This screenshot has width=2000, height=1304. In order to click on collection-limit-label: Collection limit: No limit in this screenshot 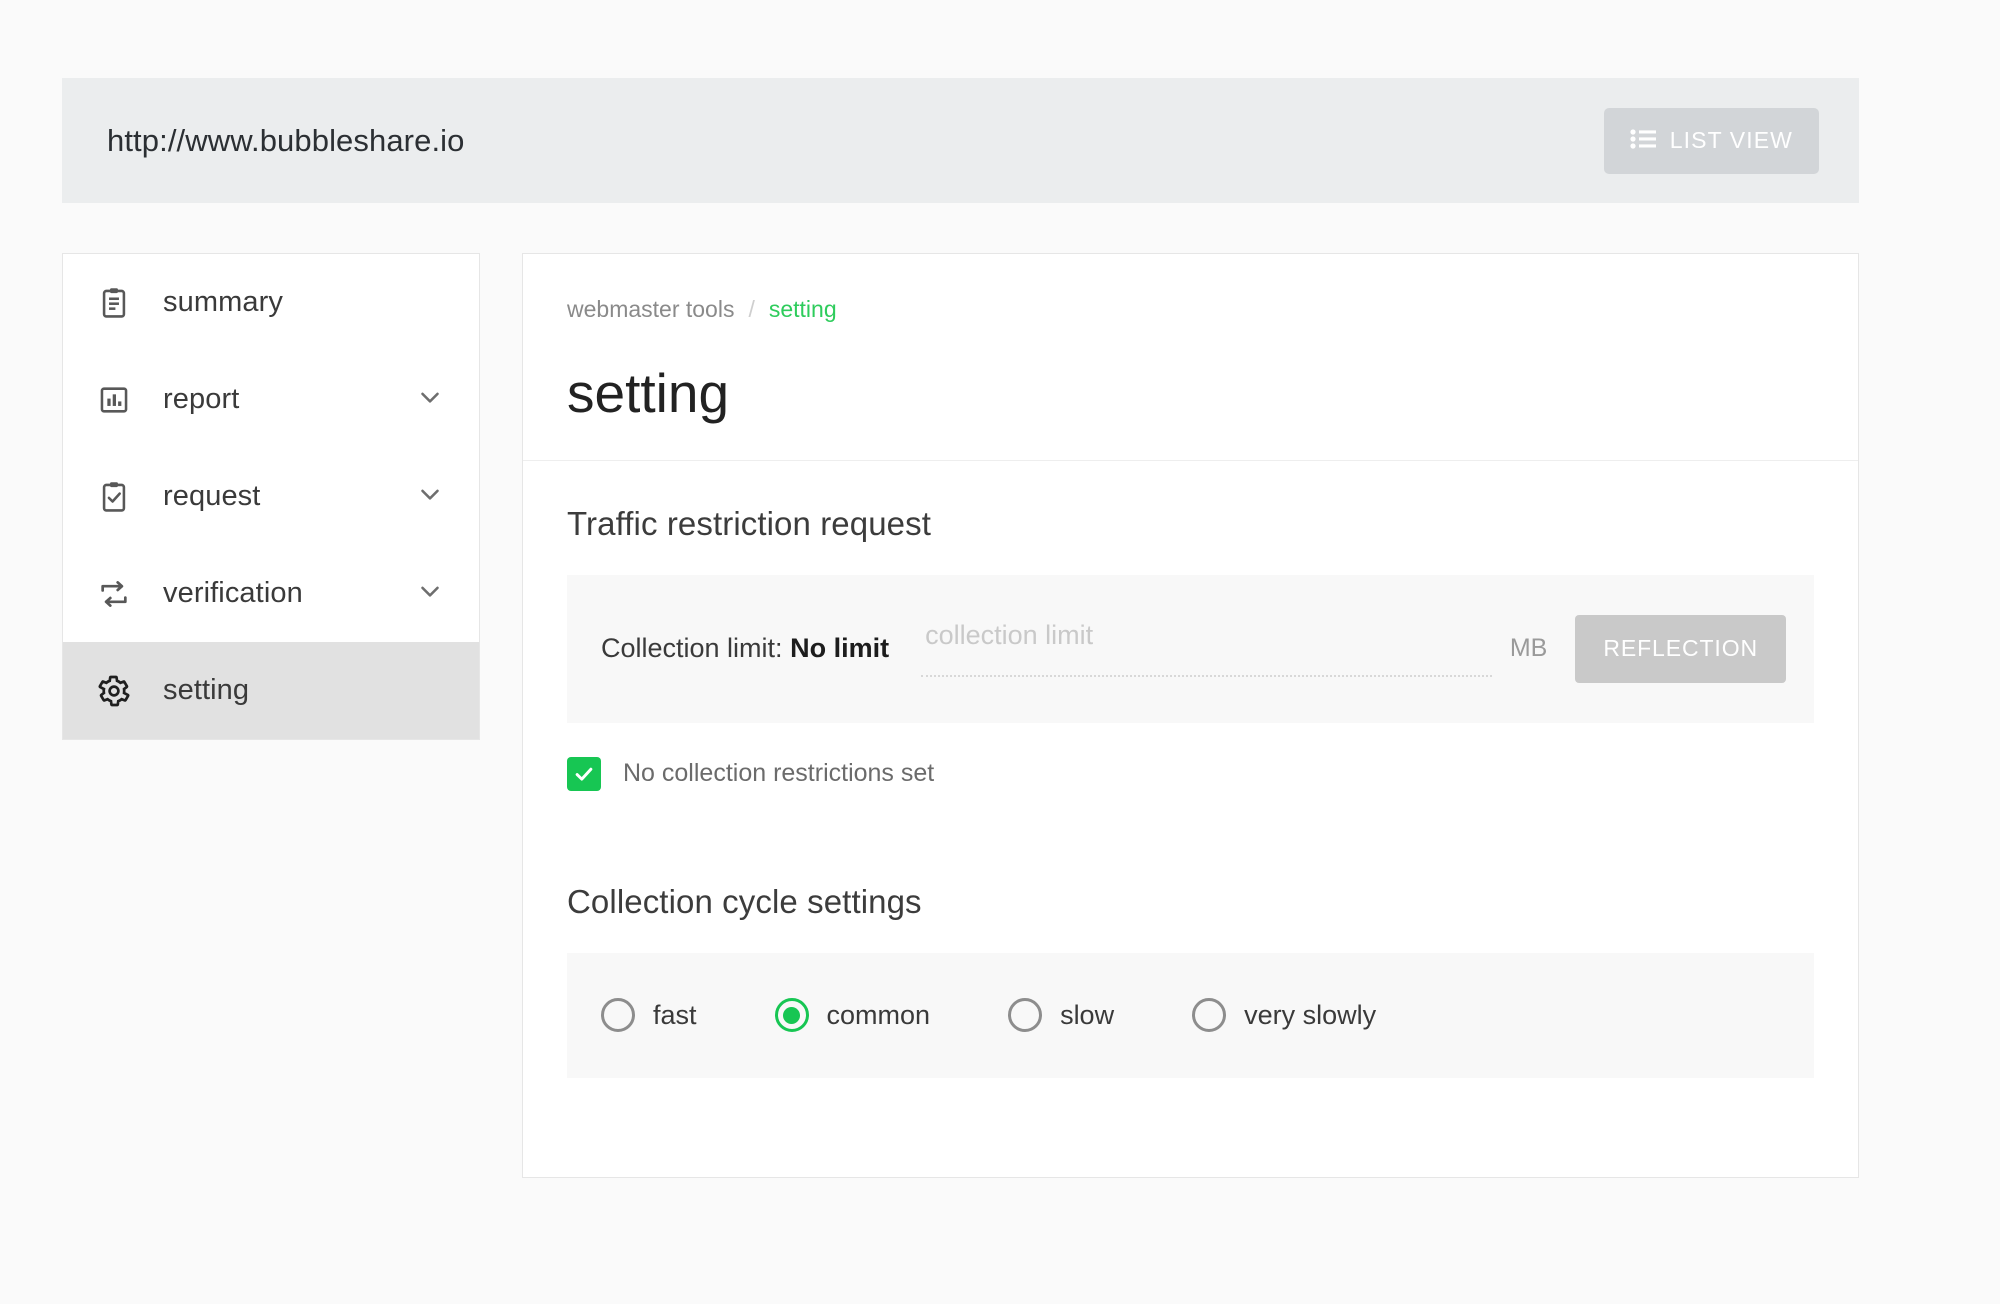, I will do `click(745, 648)`.